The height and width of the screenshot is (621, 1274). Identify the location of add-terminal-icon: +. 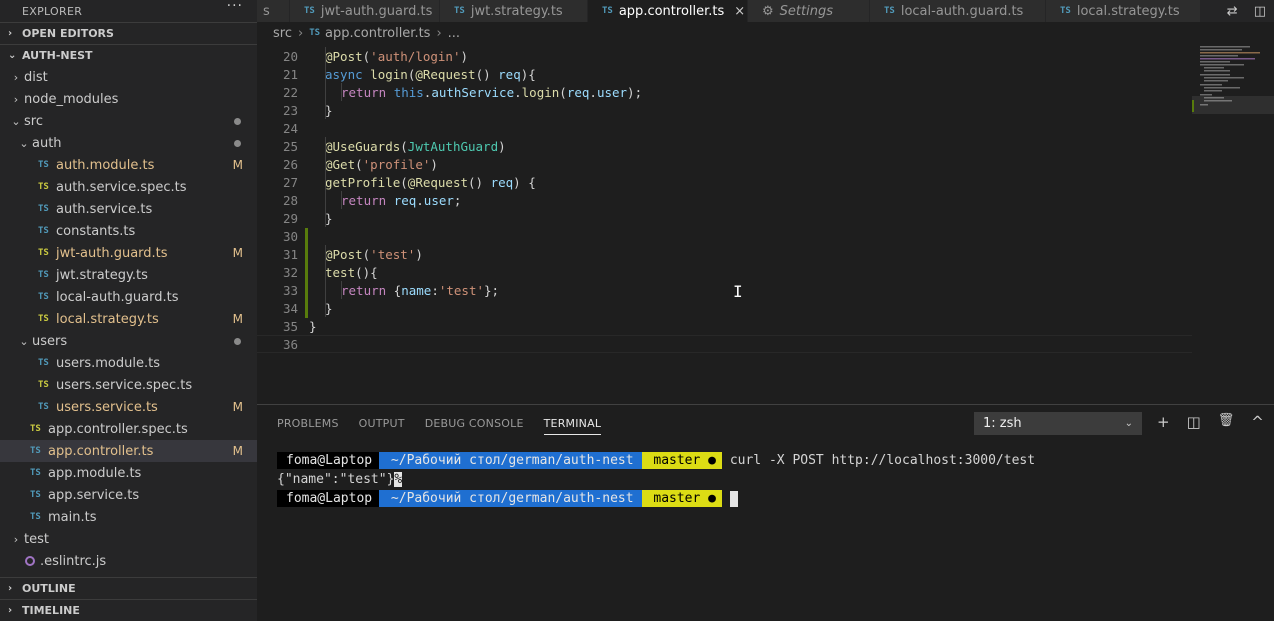
(1163, 422).